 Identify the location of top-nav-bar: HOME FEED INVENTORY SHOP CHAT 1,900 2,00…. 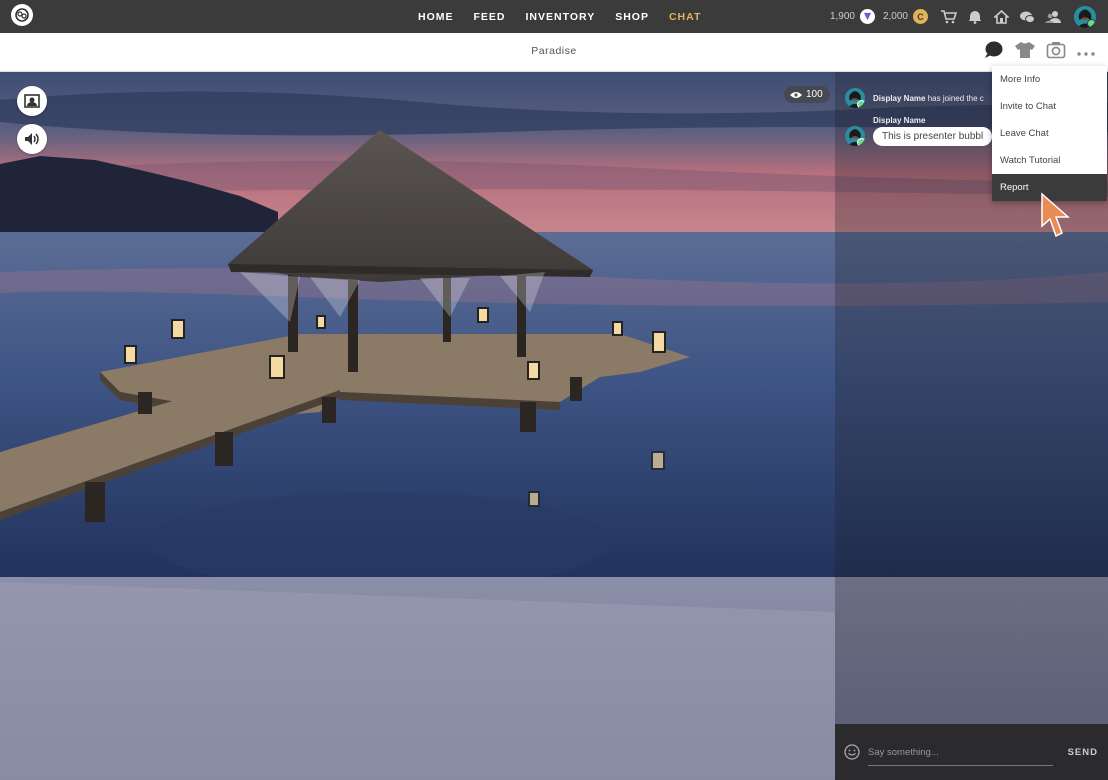
(554, 16).